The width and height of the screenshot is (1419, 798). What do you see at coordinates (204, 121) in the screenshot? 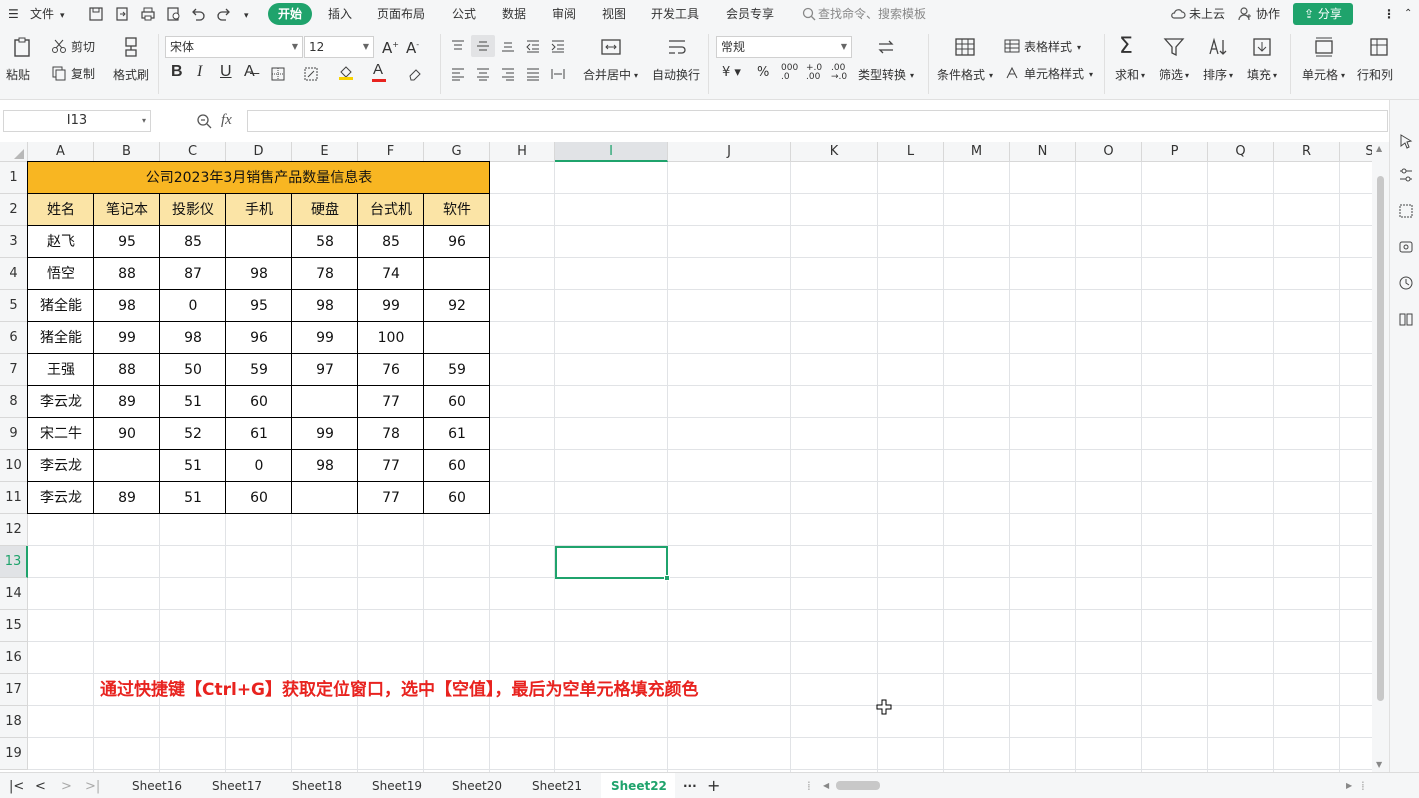
I see `zoom-formula-icon` at bounding box center [204, 121].